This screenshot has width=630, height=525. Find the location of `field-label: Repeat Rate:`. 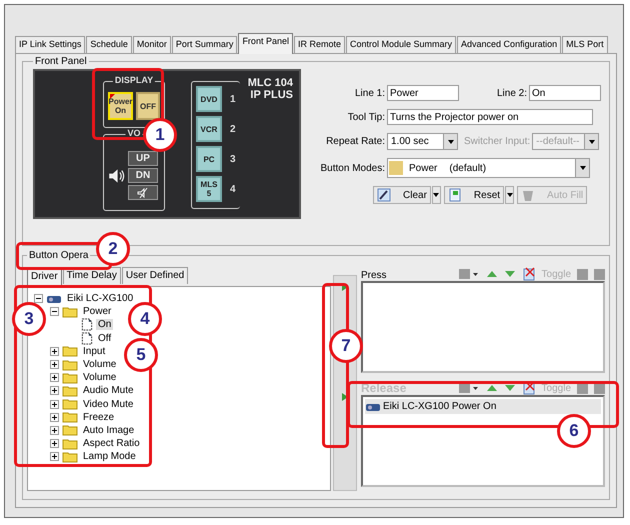

field-label: Repeat Rate: is located at coordinates (355, 141).